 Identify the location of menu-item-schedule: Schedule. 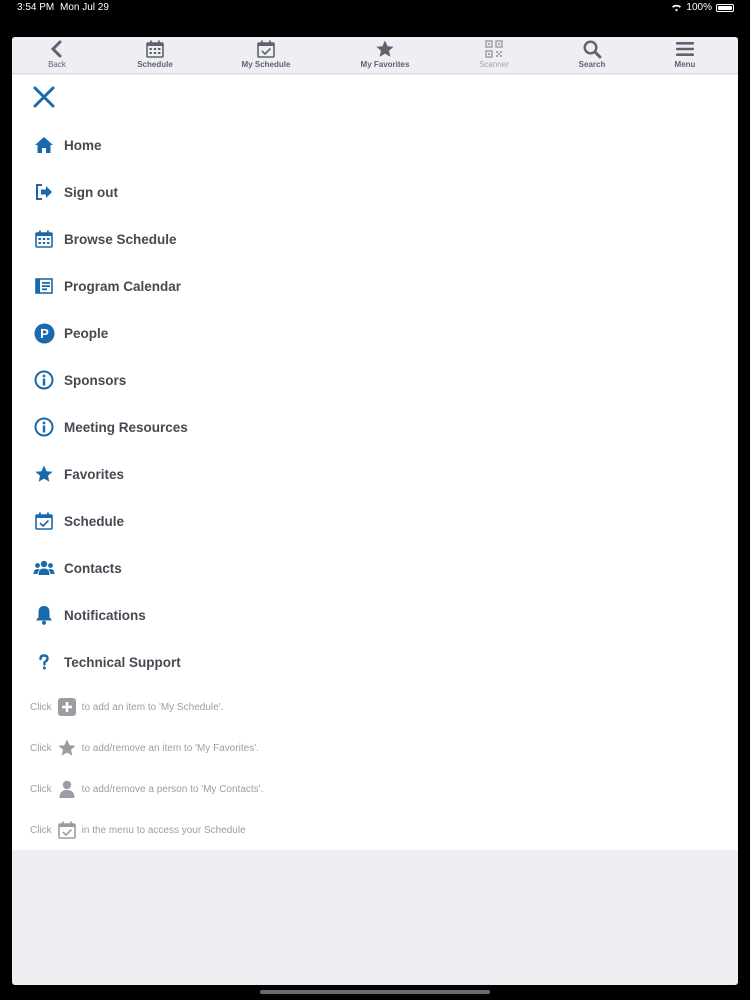
(78, 521).